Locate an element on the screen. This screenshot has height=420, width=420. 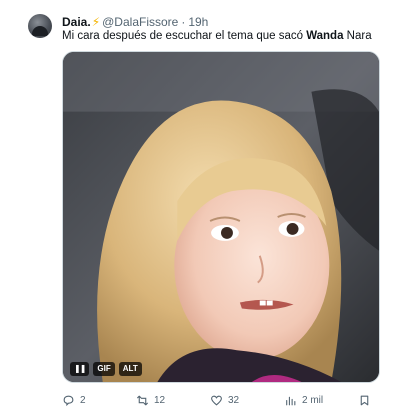
avatar is located at coordinates (40, 26).